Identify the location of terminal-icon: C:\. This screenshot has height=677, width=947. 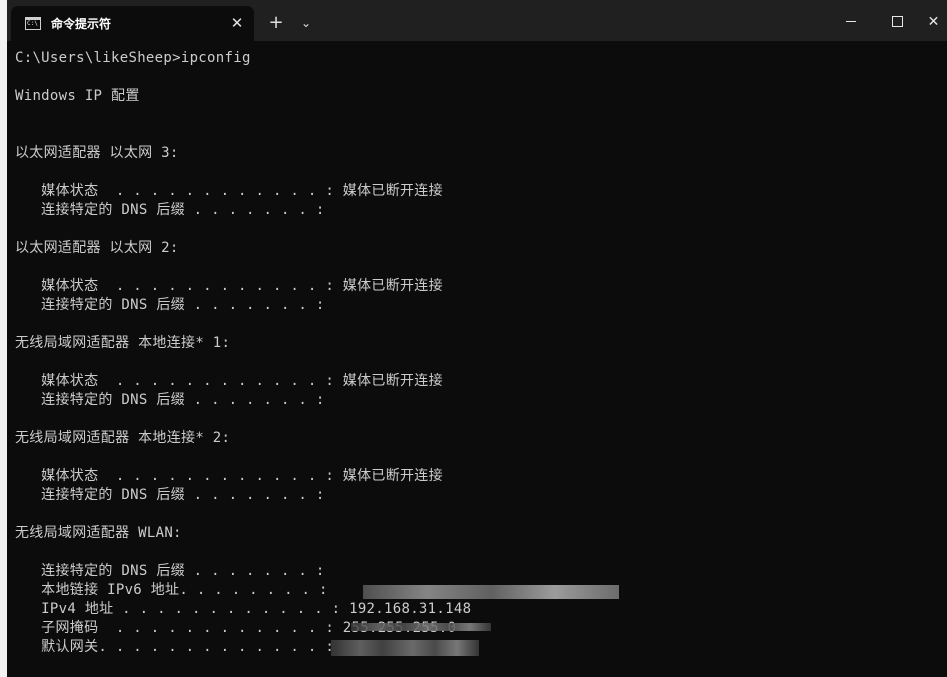
(33, 23).